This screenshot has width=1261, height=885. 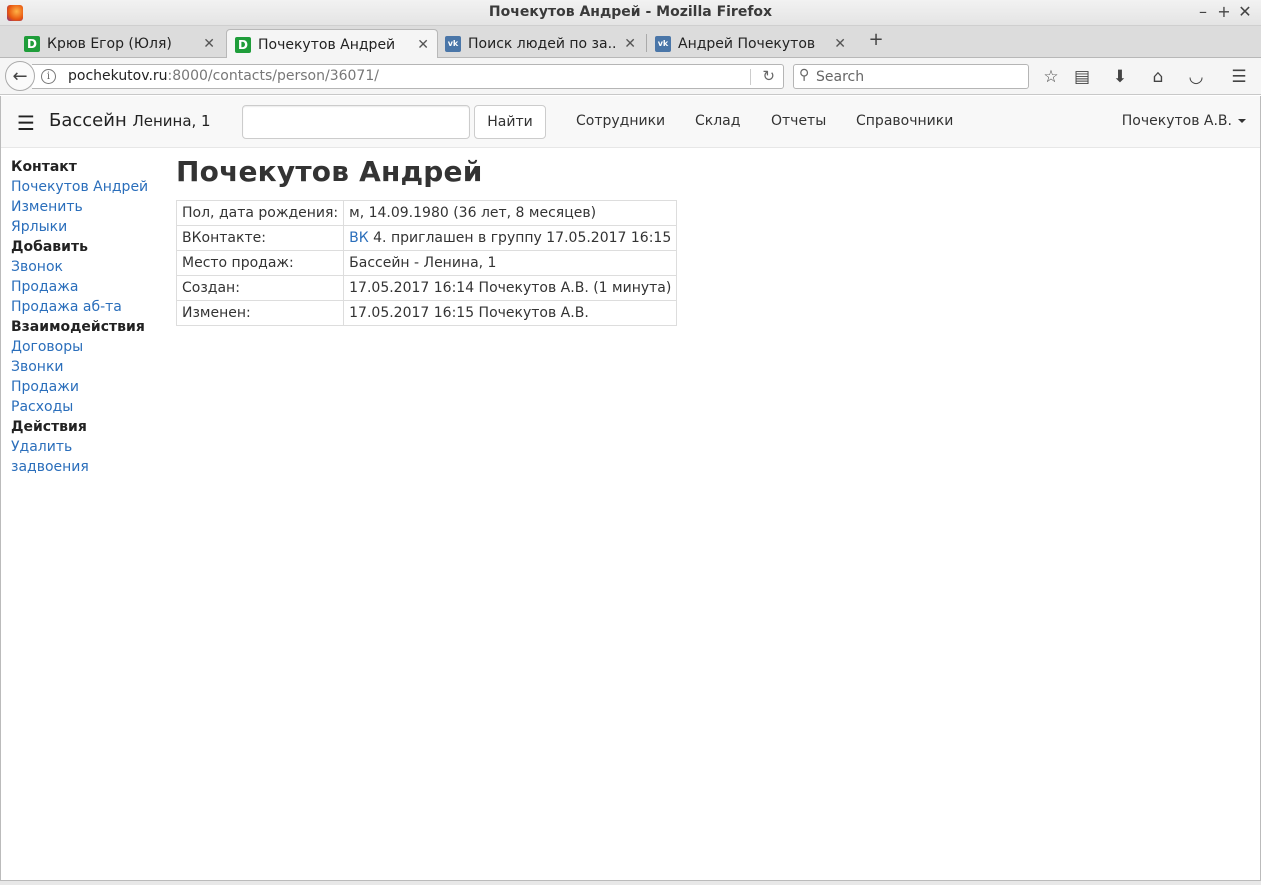 I want to click on tab-label: Крюв Егор (Юля), so click(x=109, y=43).